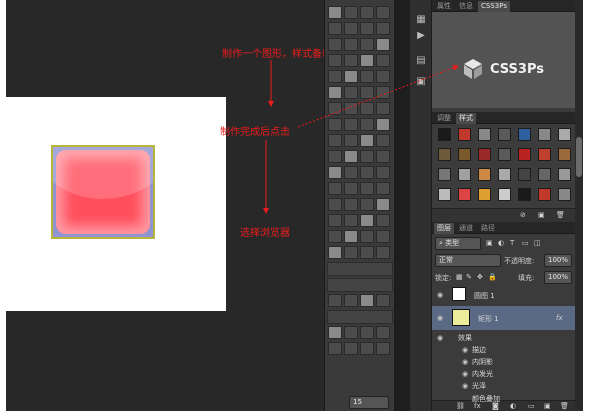 The height and width of the screenshot is (417, 589). Describe the element at coordinates (421, 20) in the screenshot. I see `panel-icon-history: ▦` at that location.